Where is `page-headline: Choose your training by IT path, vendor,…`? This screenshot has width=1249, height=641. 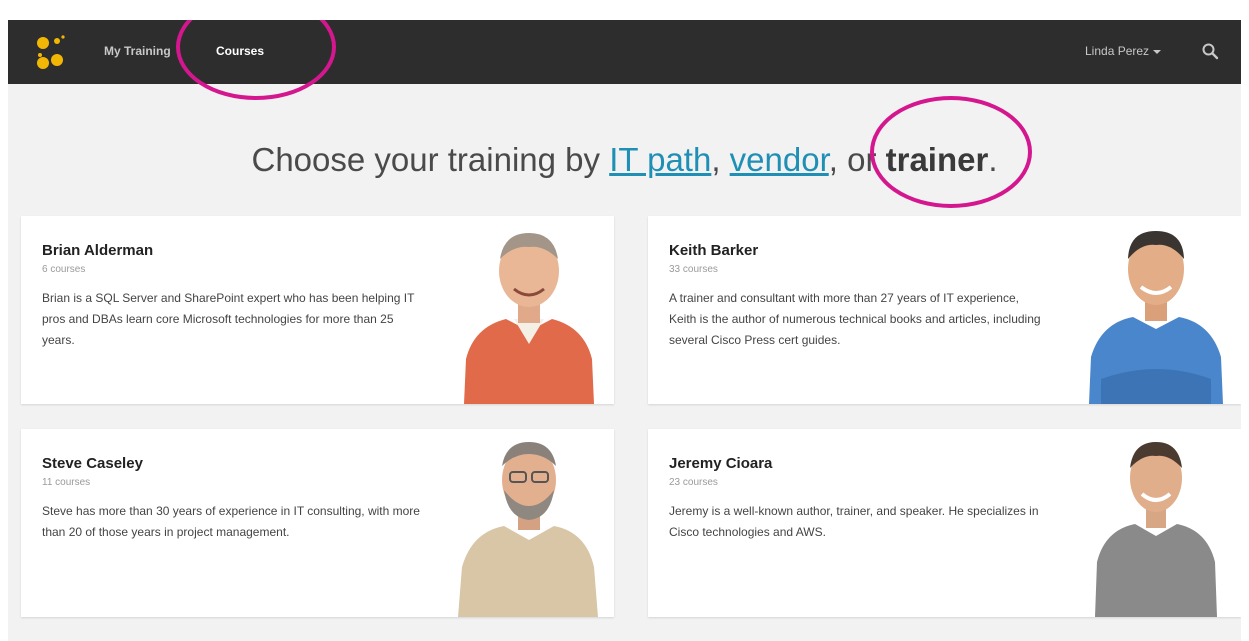
page-headline: Choose your training by IT path, vendor,… is located at coordinates (624, 160).